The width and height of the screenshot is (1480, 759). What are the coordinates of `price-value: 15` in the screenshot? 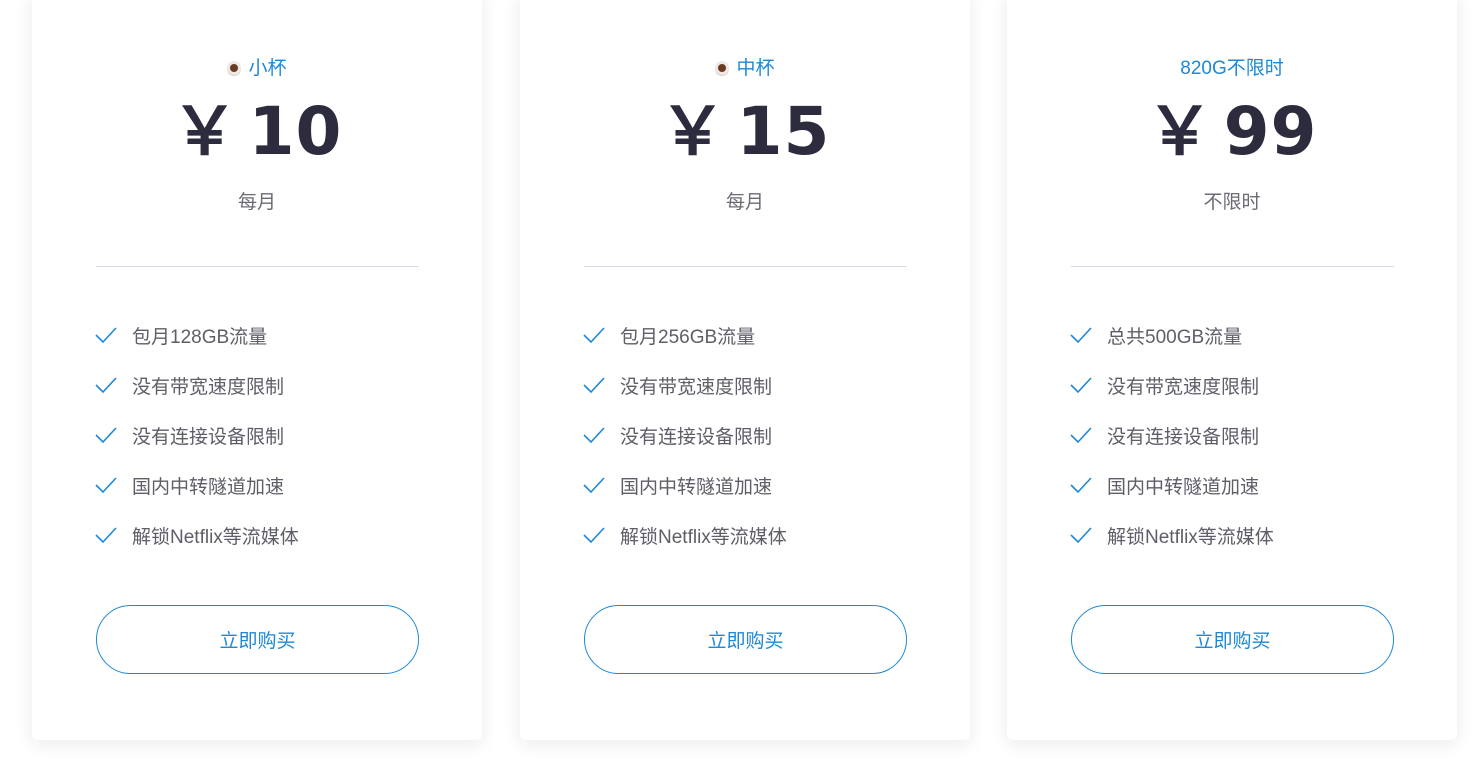 It's located at (783, 131).